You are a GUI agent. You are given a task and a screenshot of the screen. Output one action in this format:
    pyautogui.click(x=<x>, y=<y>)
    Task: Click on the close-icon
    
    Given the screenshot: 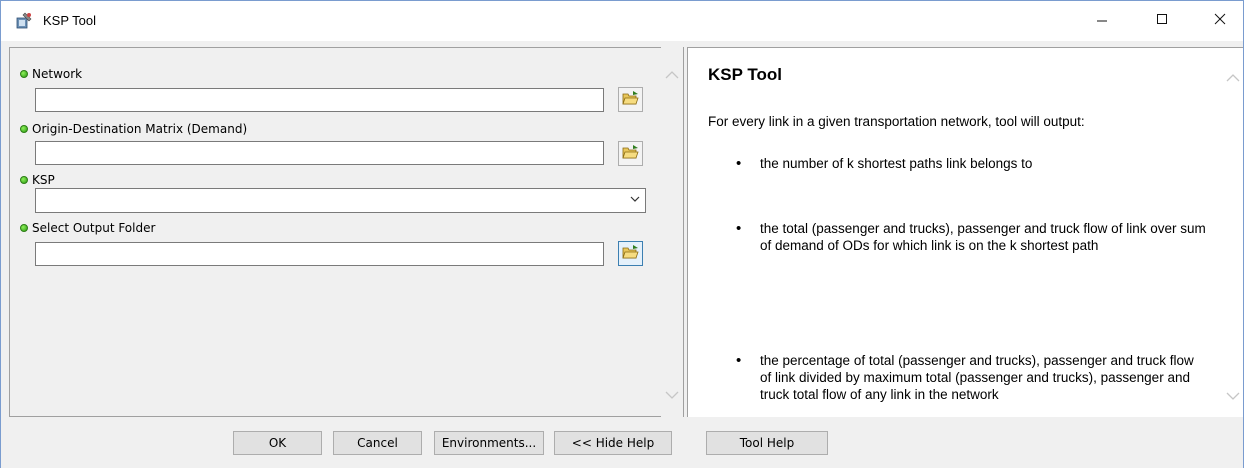 What is the action you would take?
    pyautogui.click(x=1220, y=21)
    